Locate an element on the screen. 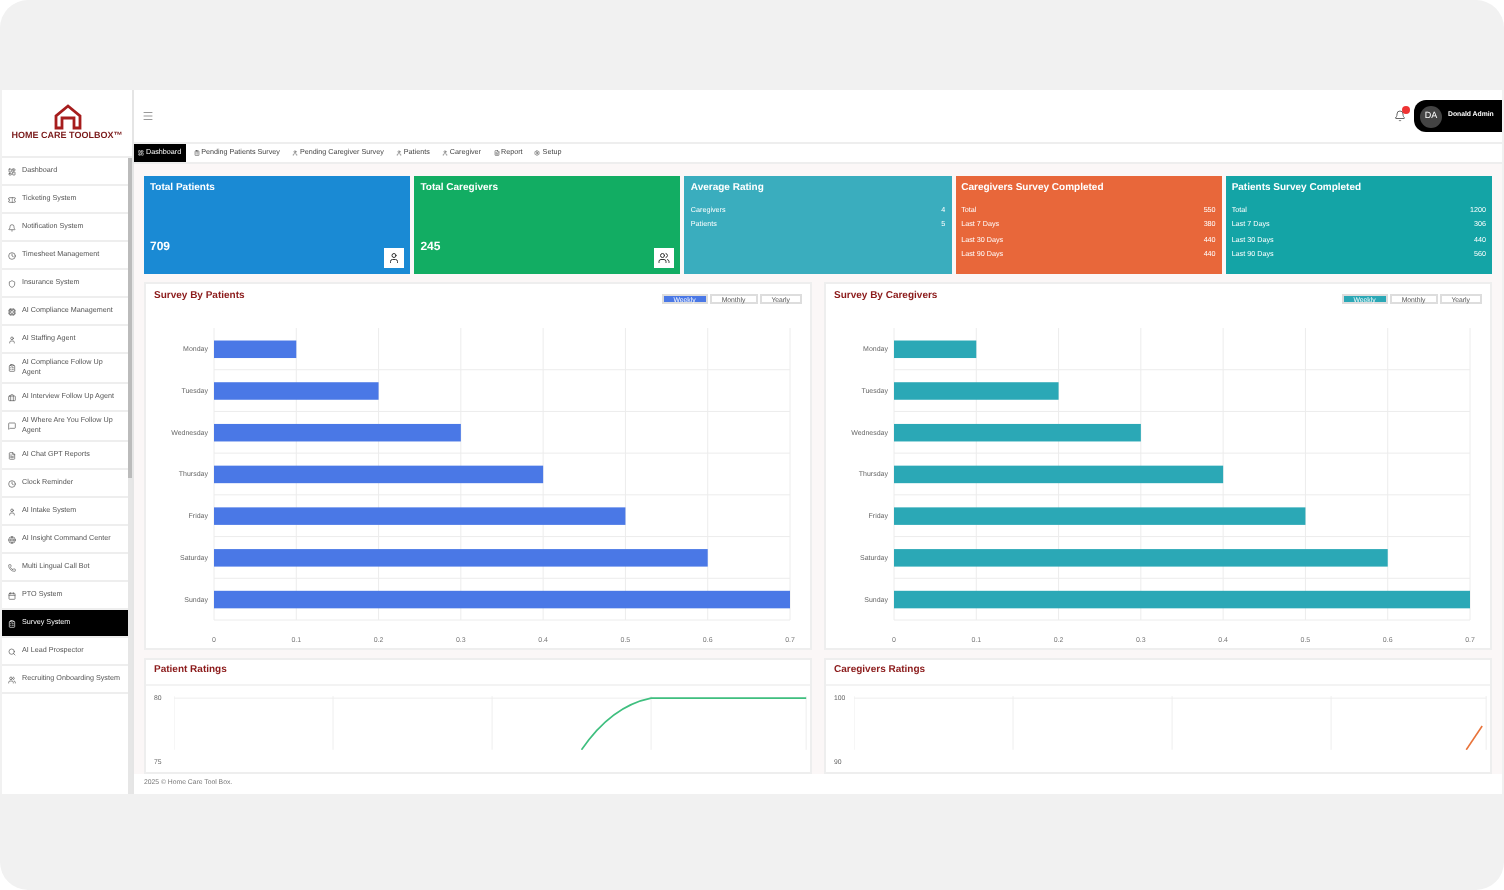 Image resolution: width=1504 pixels, height=890 pixels. scrollbar is located at coordinates (130, 476).